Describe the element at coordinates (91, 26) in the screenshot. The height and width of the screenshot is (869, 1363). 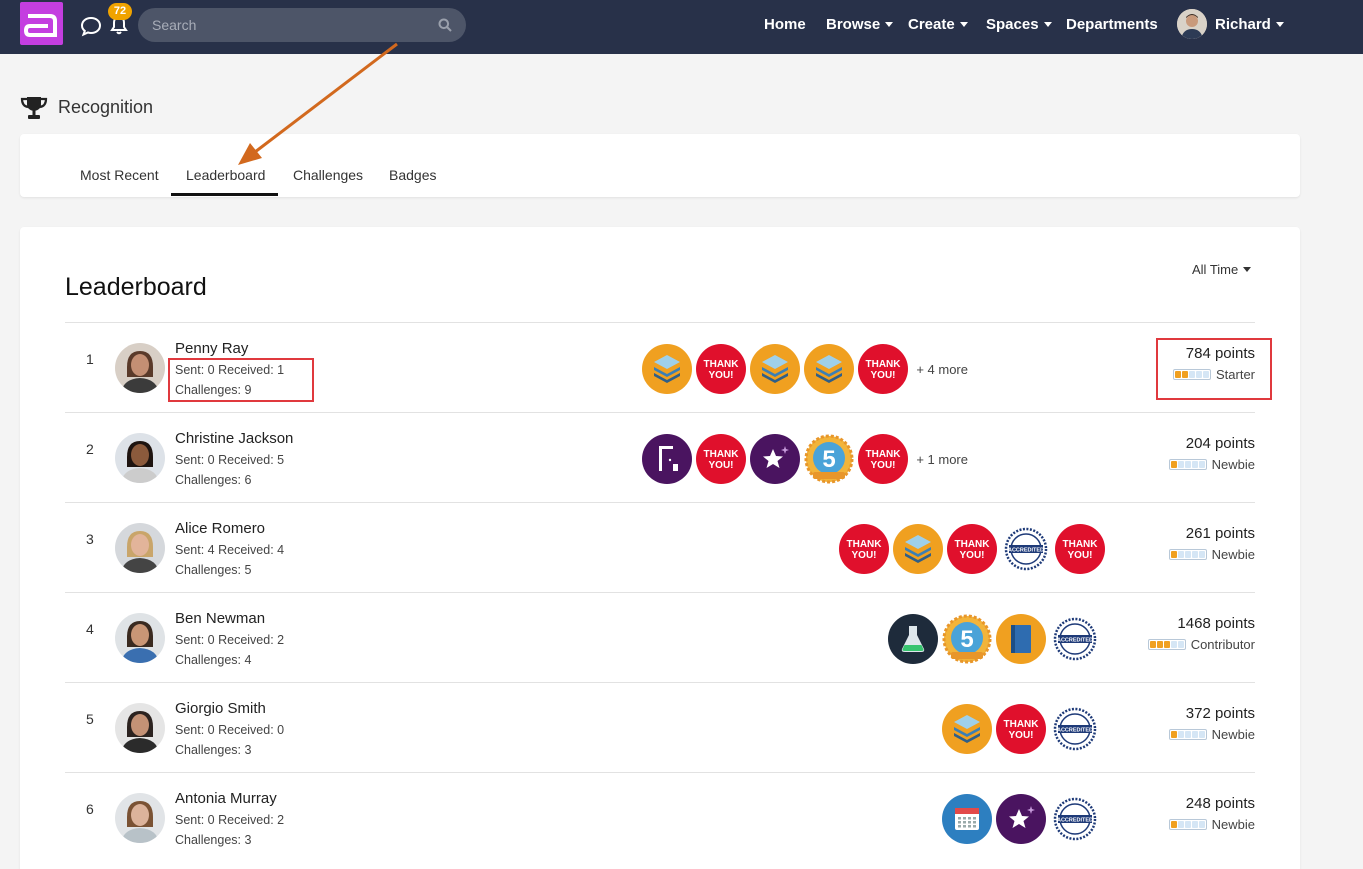
I see `chat-icon` at that location.